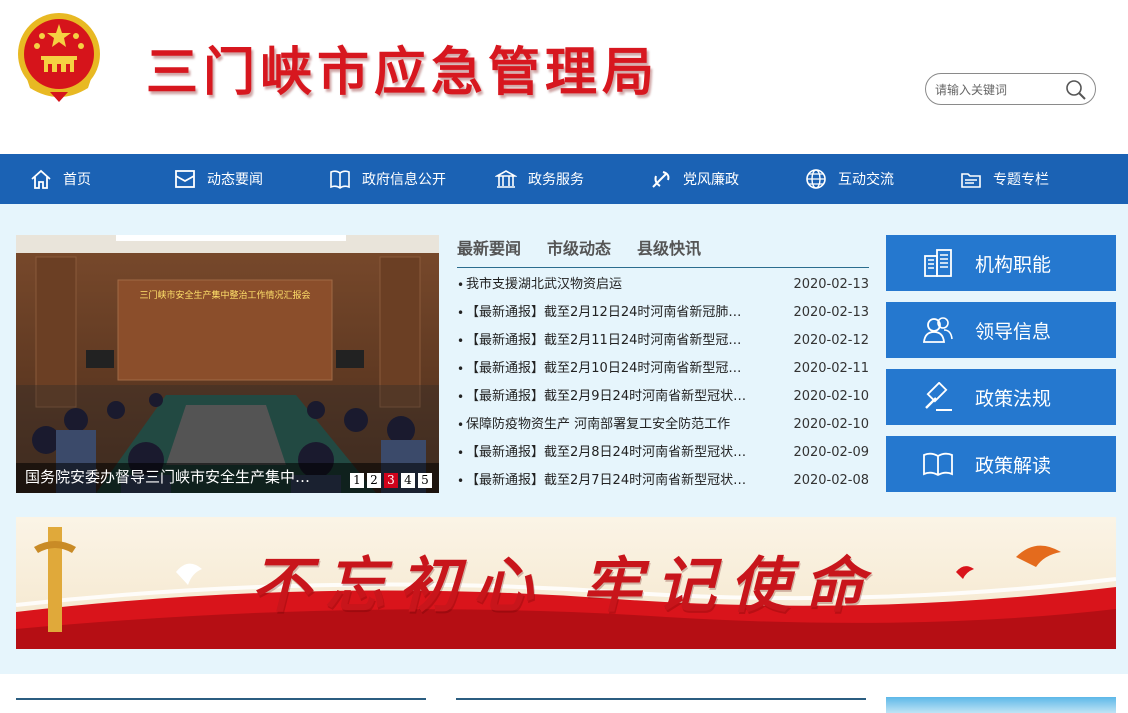 This screenshot has width=1128, height=713. I want to click on news-tabs: 最新要闻 市级动态 县级快讯, so click(663, 251).